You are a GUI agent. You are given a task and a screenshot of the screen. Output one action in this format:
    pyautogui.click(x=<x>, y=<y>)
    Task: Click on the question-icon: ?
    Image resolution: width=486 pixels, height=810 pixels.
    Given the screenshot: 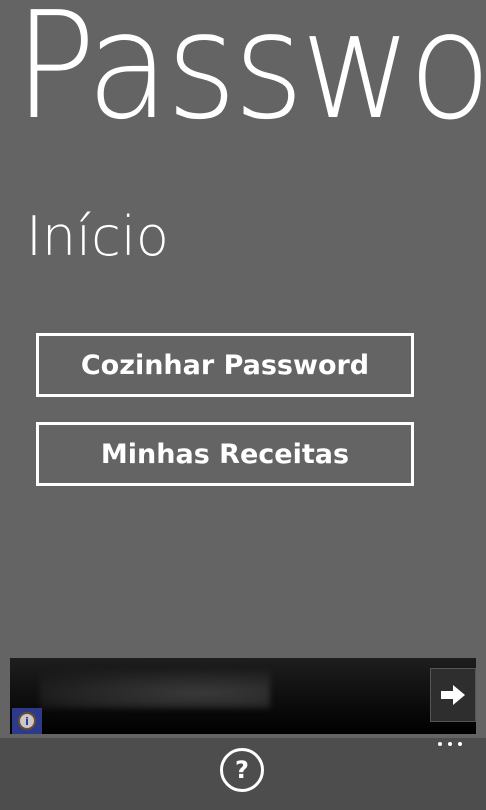 What is the action you would take?
    pyautogui.click(x=242, y=770)
    